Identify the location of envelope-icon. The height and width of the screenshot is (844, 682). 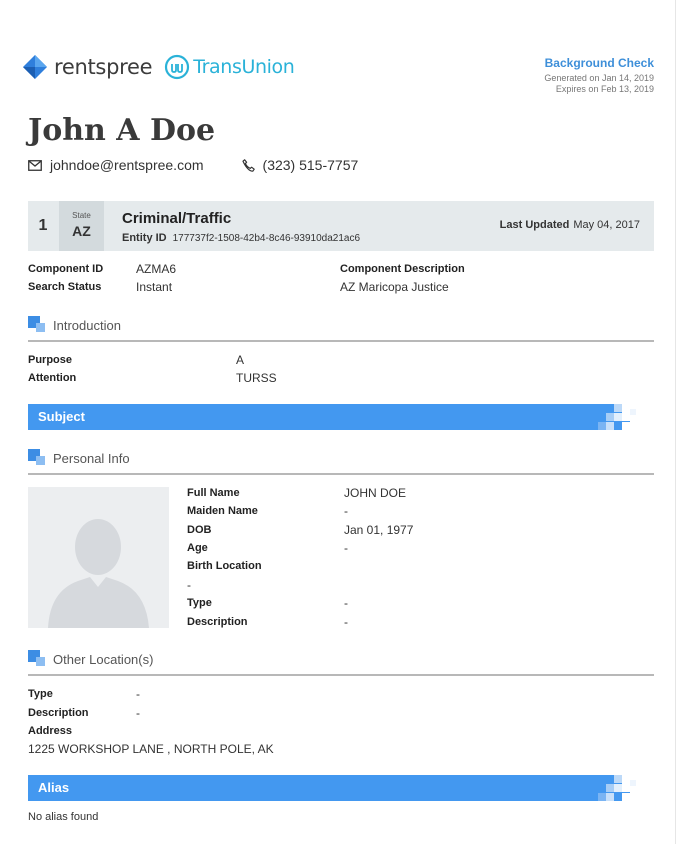
(35, 165).